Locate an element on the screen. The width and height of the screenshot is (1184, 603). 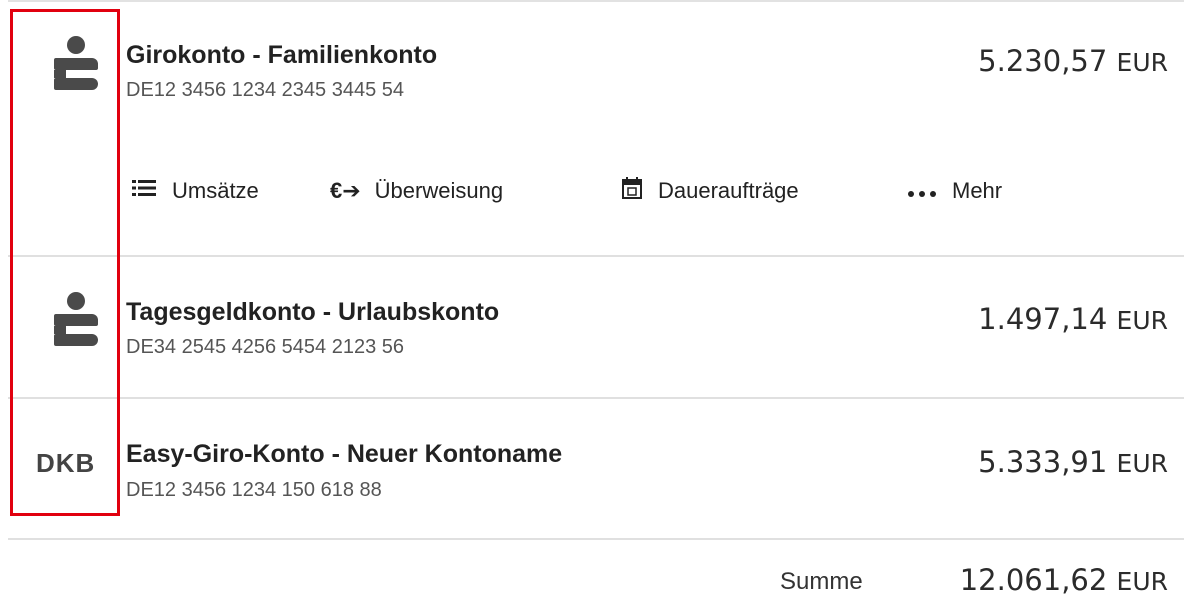
account-balance-value: 5.333,91 is located at coordinates (1043, 462).